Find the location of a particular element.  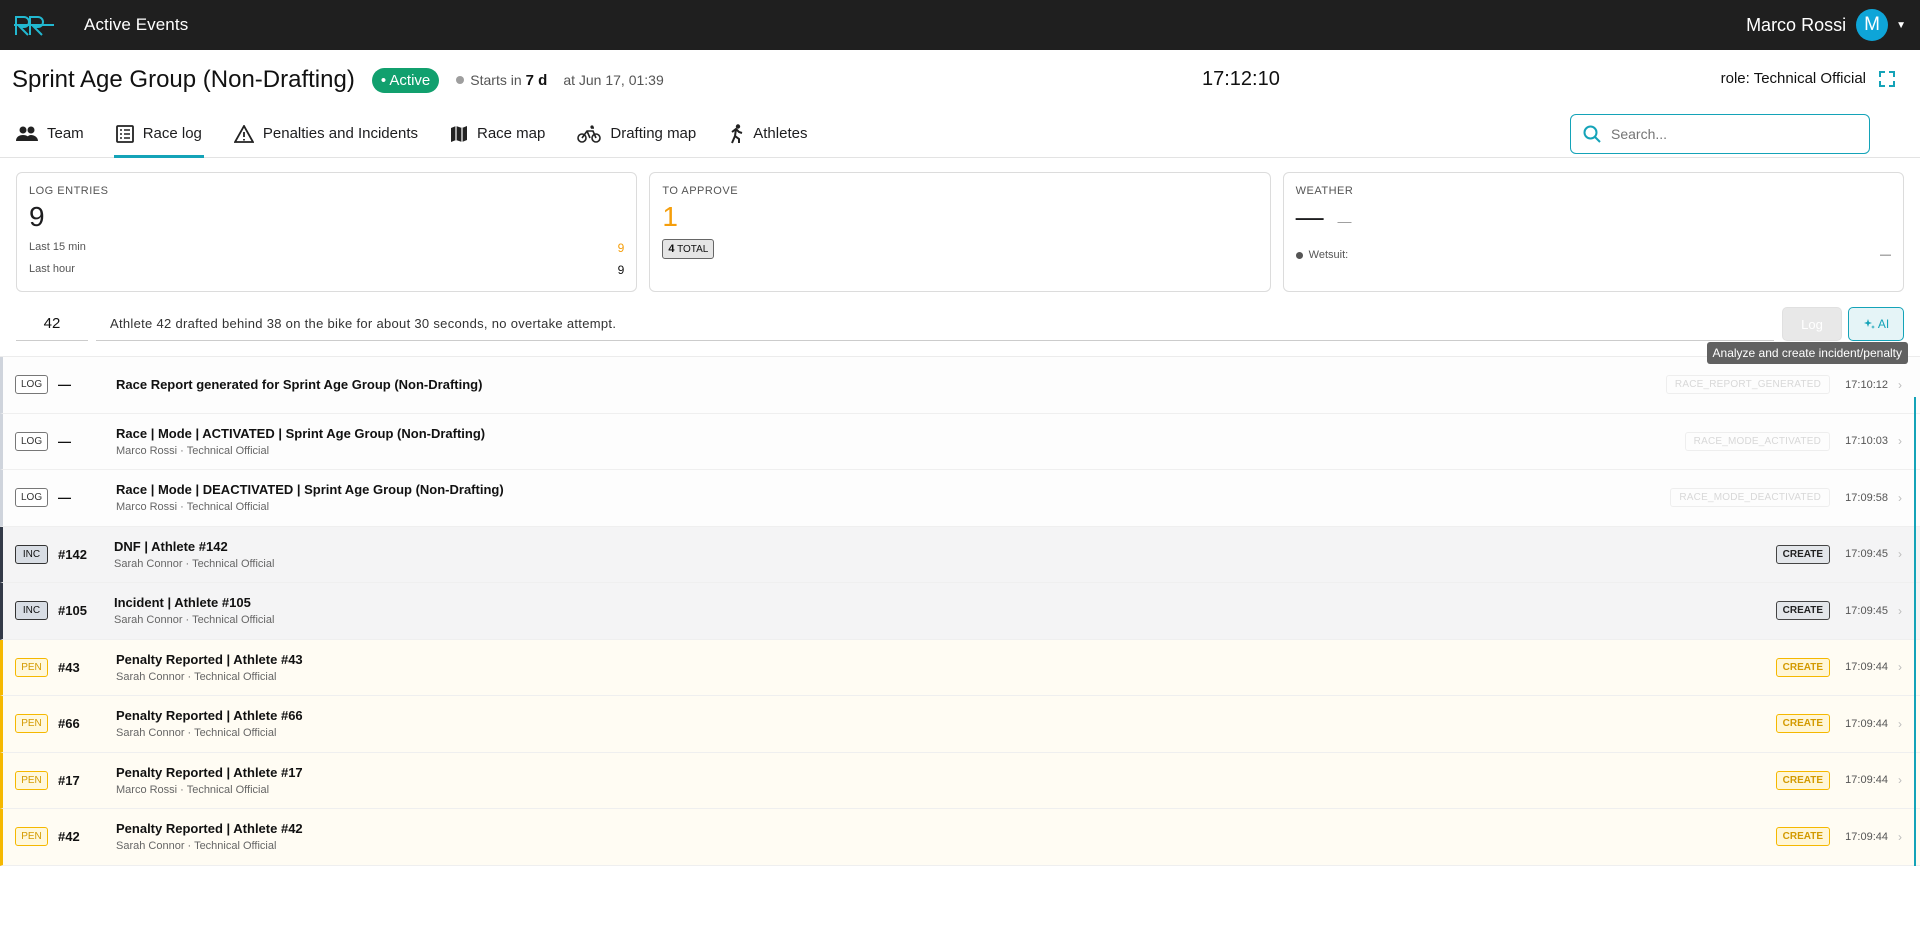

tab-penalties-incidents: Penalties and Incidents is located at coordinates (325, 133).